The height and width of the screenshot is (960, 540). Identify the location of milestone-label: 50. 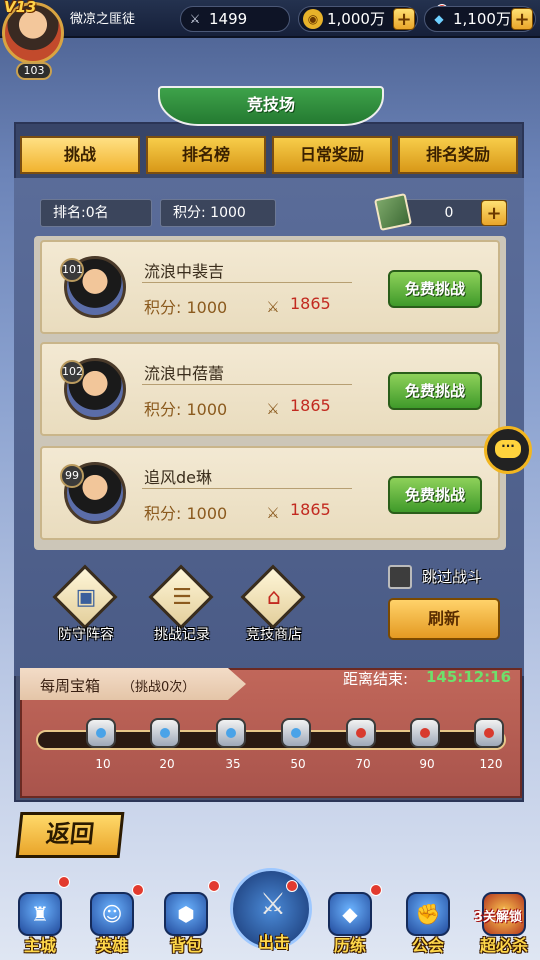
(298, 764).